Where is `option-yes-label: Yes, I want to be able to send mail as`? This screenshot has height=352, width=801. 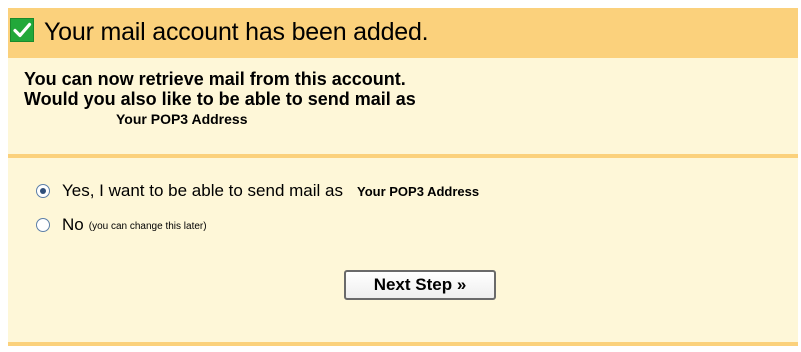
option-yes-label: Yes, I want to be able to send mail as is located at coordinates (202, 191).